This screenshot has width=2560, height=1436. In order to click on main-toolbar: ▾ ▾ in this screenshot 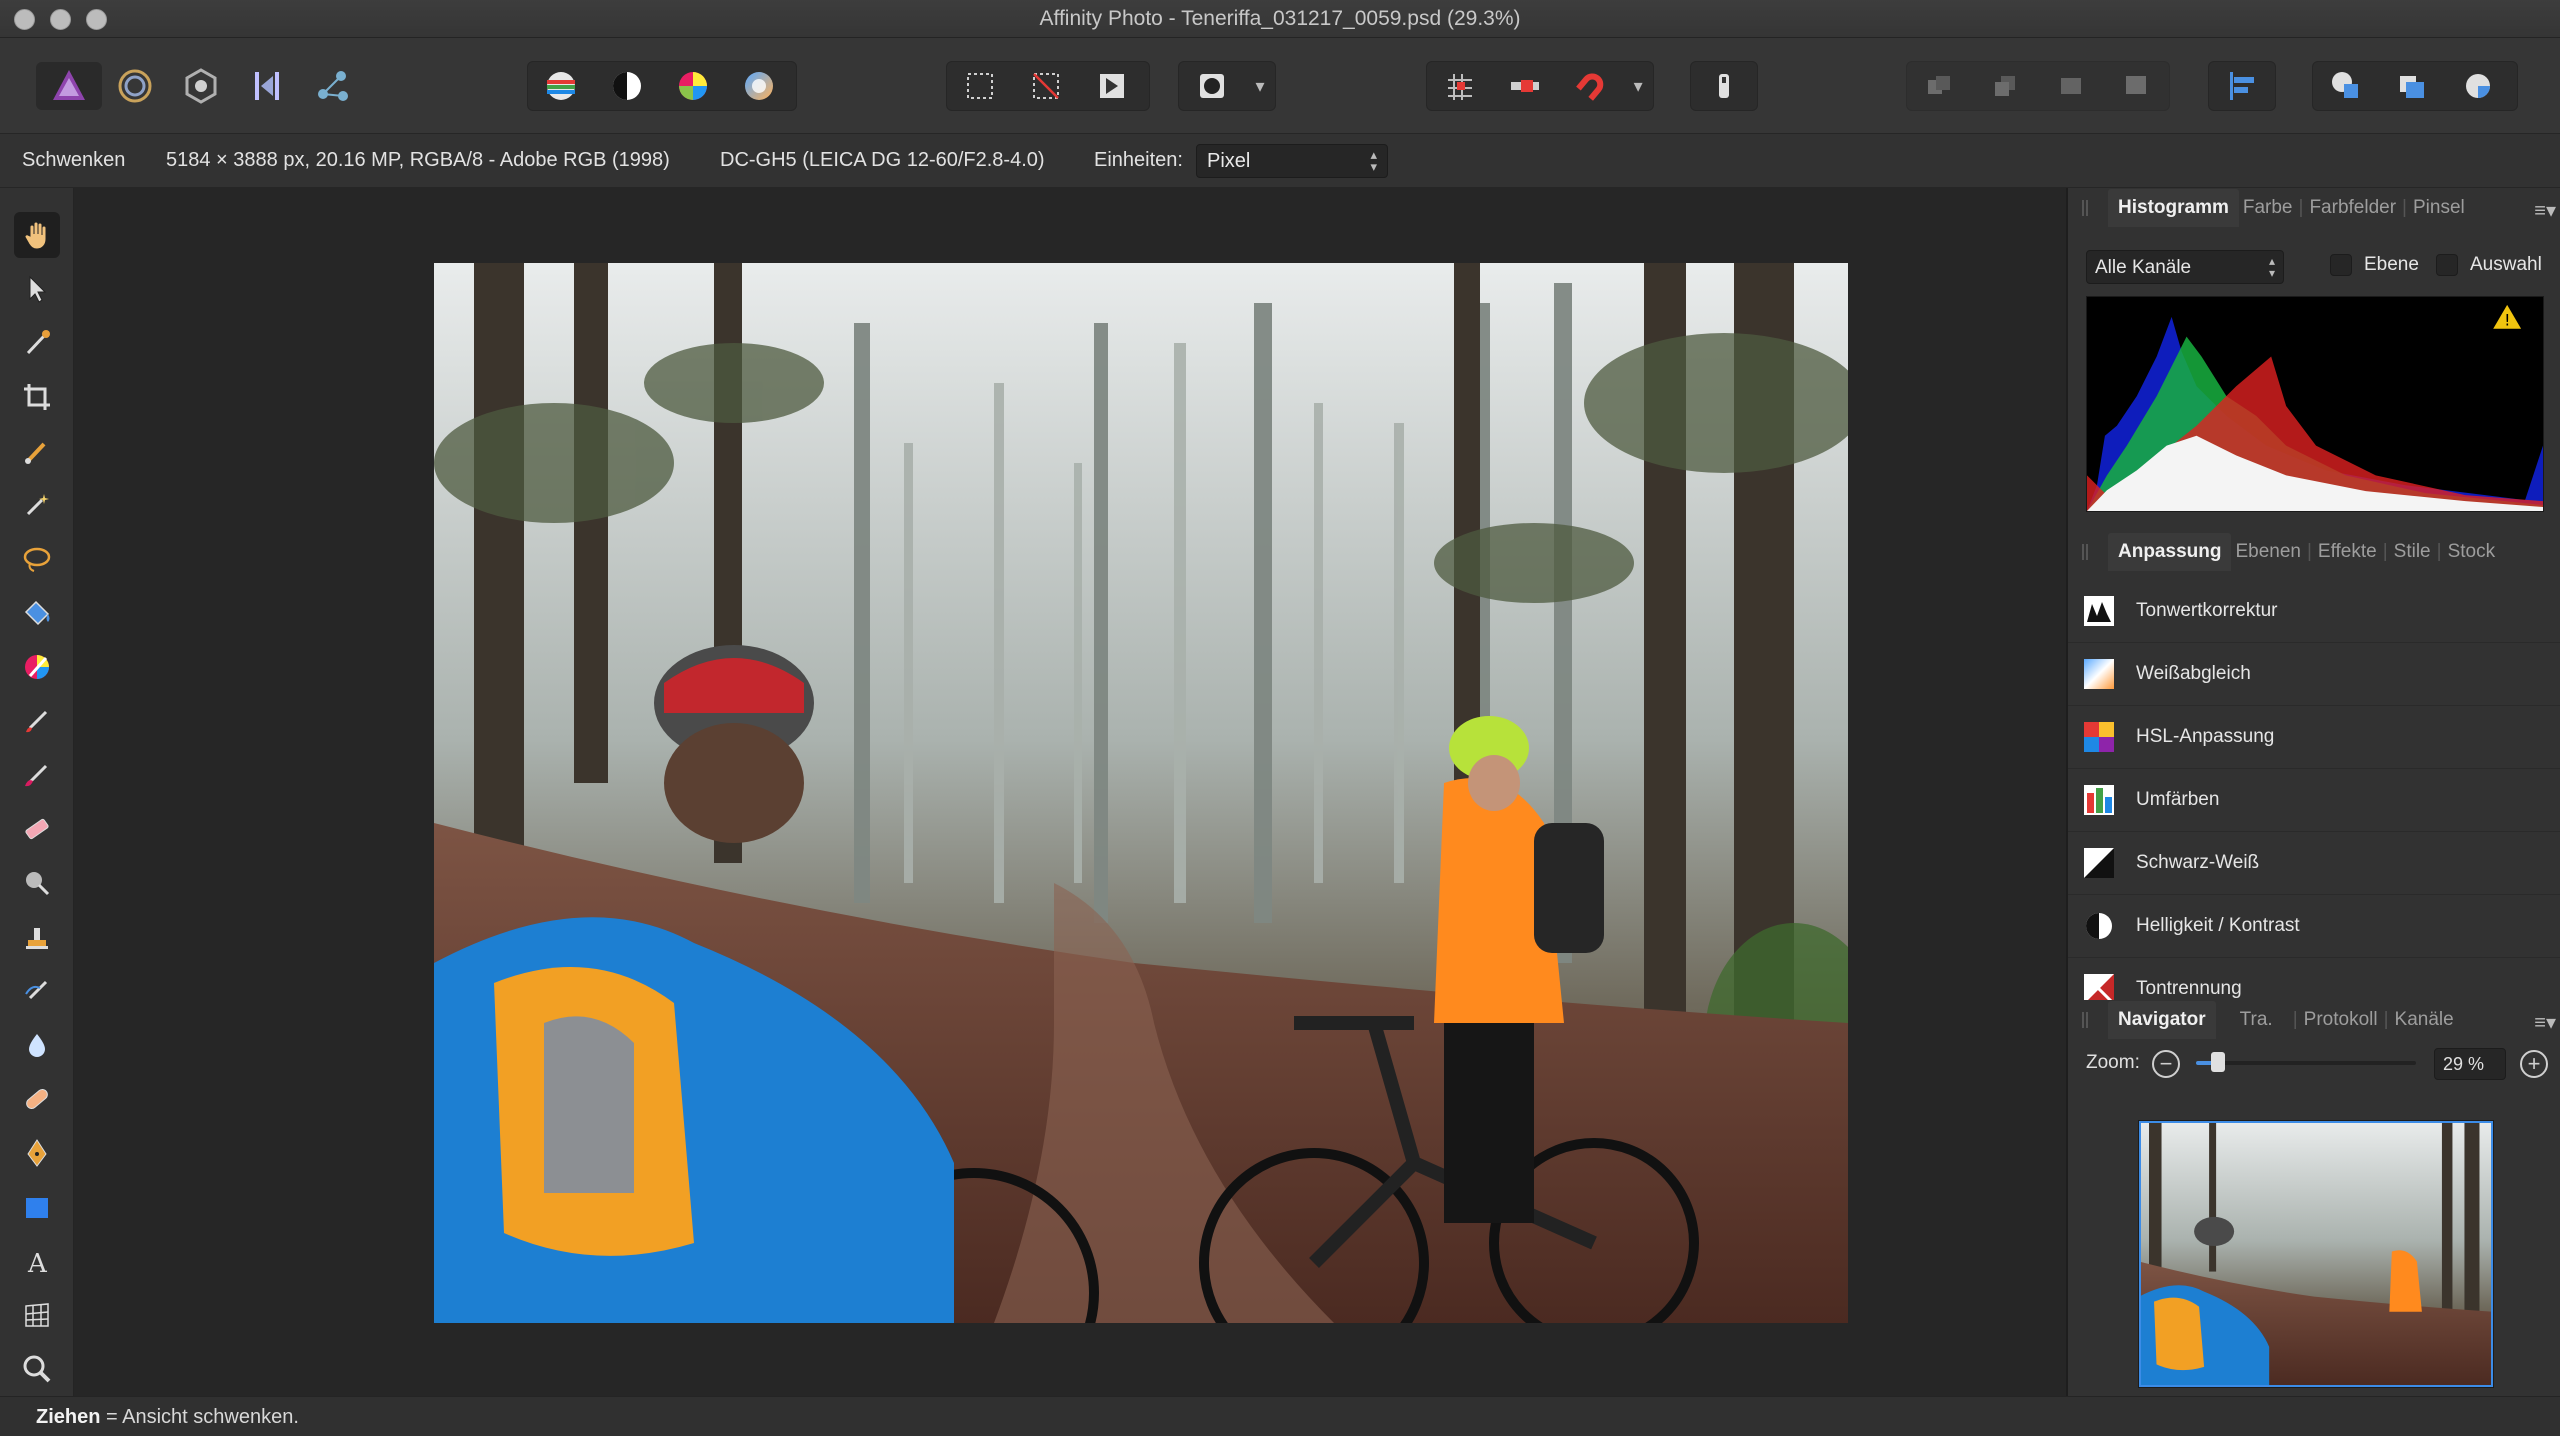, I will do `click(1280, 86)`.